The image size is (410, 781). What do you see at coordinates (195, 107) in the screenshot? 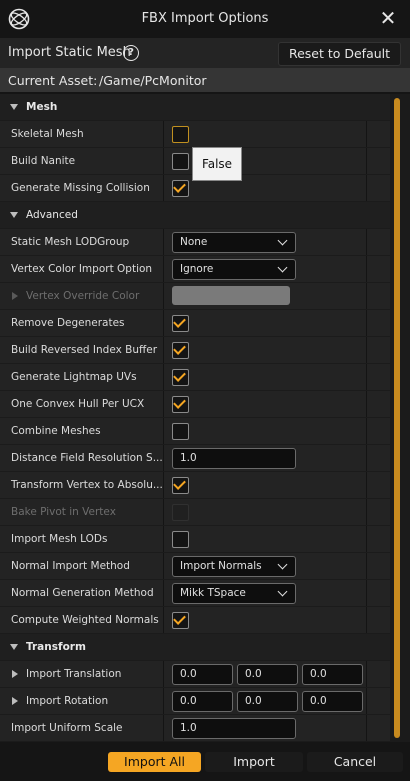
I see `category-mesh: Mesh` at bounding box center [195, 107].